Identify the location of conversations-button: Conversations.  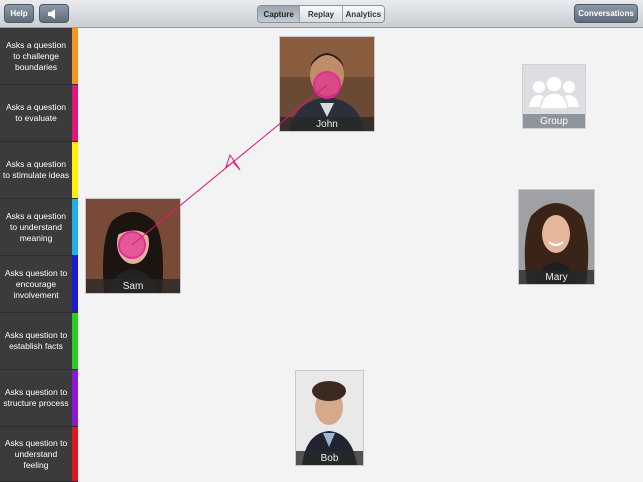
(606, 13).